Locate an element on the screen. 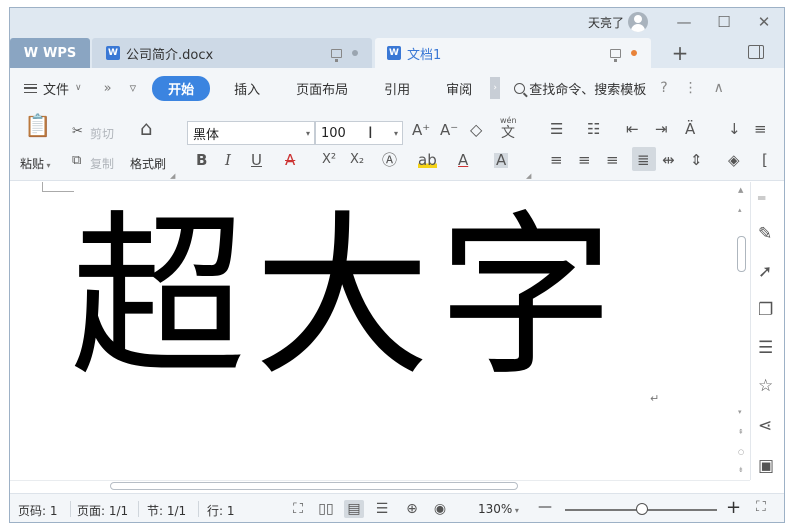  tab-review: 审阅 is located at coordinates (459, 88).